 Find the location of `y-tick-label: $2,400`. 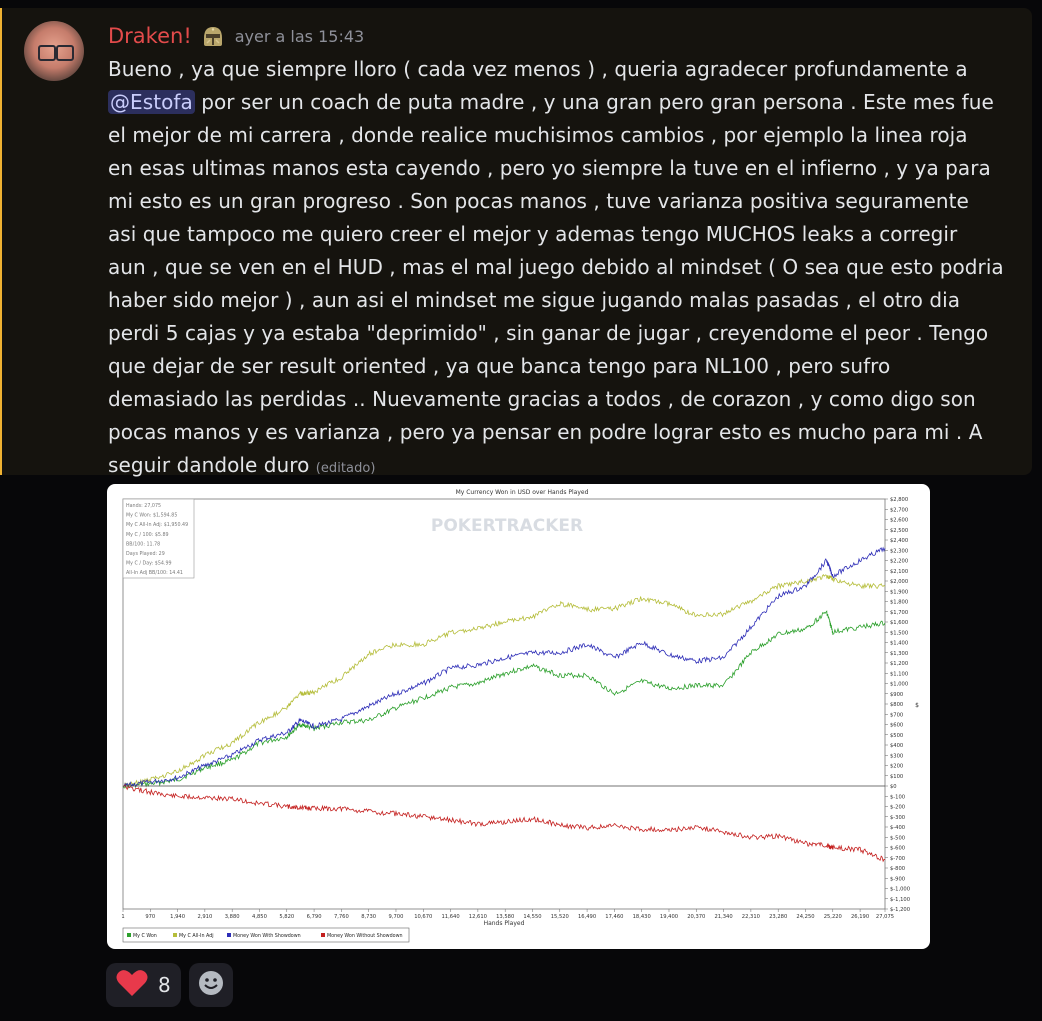

y-tick-label: $2,400 is located at coordinates (899, 541).